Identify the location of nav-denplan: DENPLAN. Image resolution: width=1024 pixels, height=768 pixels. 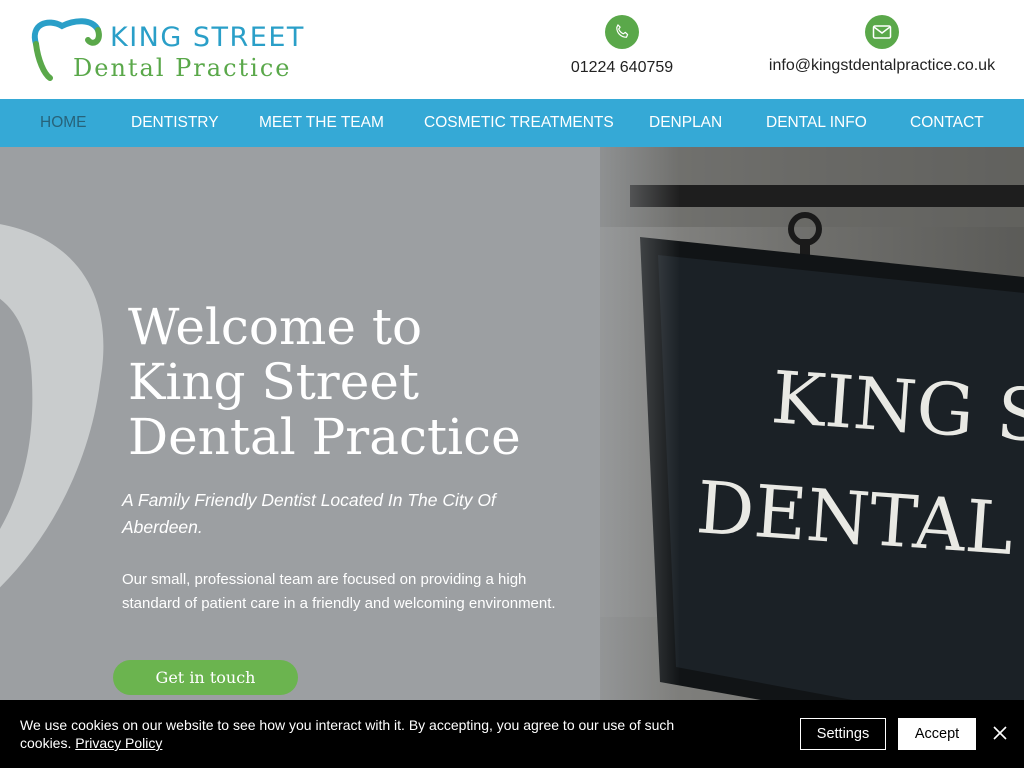
(685, 123).